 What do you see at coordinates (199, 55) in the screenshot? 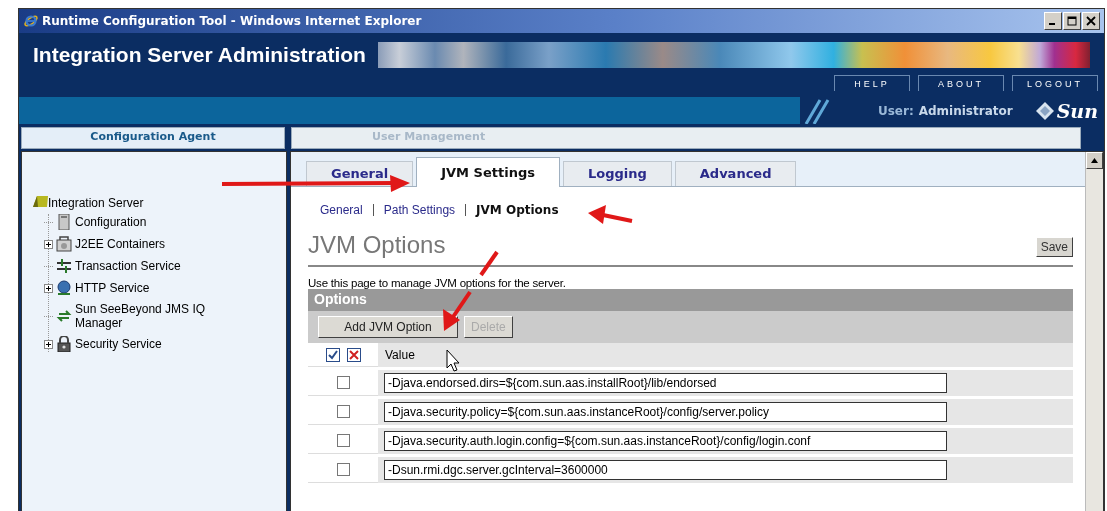
I see `app-title: Integration Server Administration` at bounding box center [199, 55].